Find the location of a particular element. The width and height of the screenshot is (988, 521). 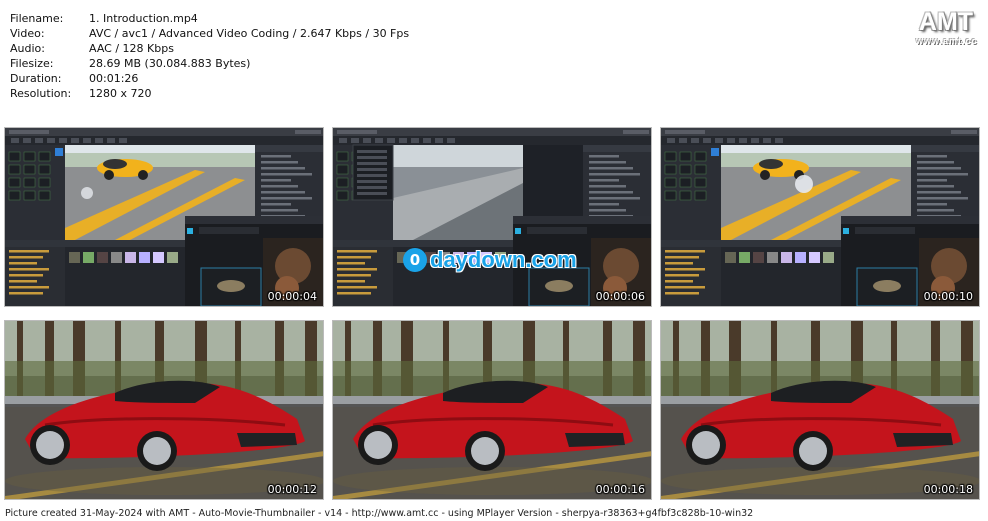

info-row-duration: Duration: 00:01:26 is located at coordinates (209, 78).